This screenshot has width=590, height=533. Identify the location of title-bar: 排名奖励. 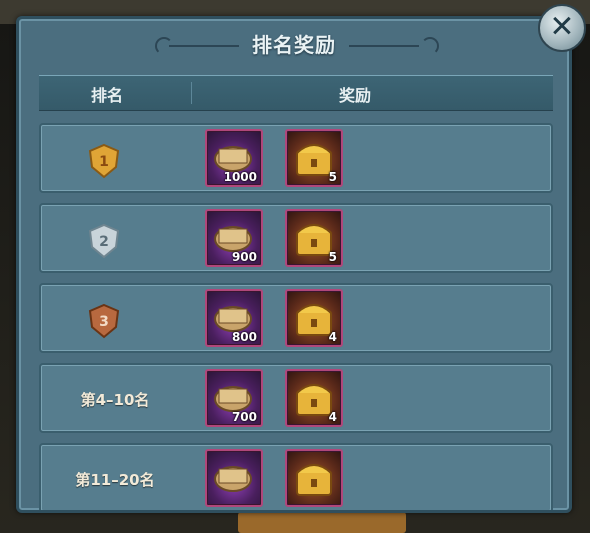
(294, 44).